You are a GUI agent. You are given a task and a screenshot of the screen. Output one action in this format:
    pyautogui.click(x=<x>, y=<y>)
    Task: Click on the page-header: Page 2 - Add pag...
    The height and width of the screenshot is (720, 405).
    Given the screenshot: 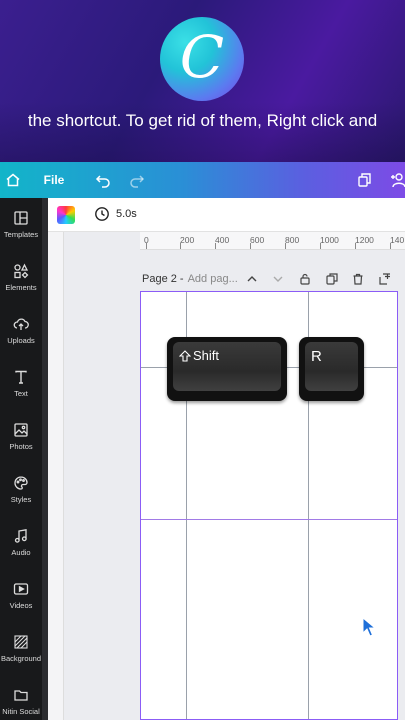 What is the action you would take?
    pyautogui.click(x=190, y=279)
    